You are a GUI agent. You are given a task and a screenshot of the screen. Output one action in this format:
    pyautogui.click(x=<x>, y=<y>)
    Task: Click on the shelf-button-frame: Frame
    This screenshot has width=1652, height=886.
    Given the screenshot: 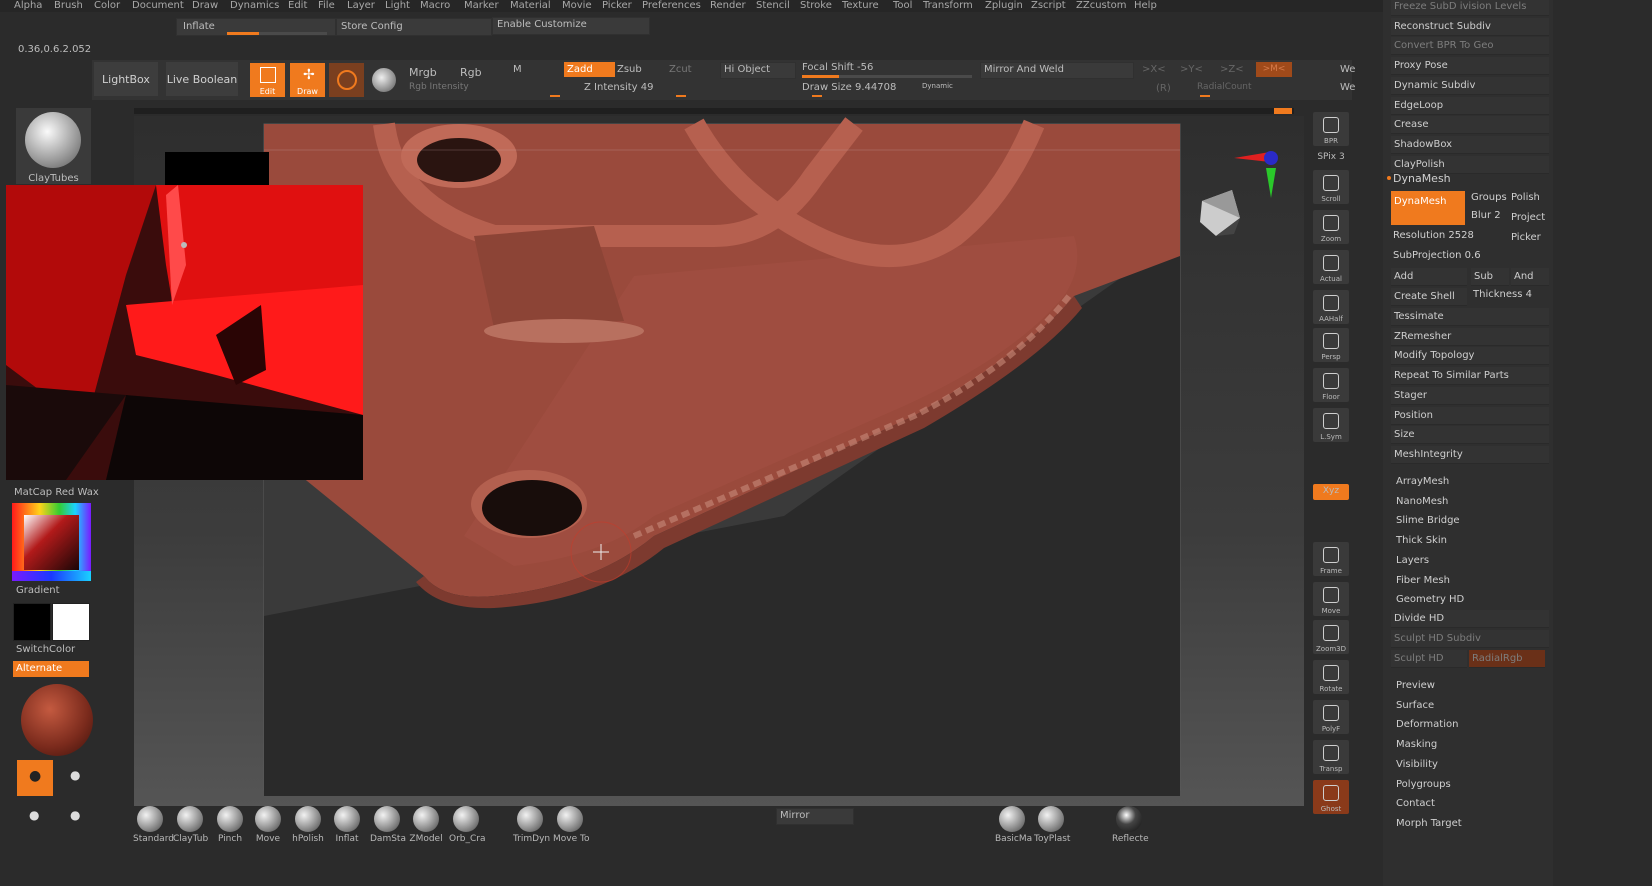 What is the action you would take?
    pyautogui.click(x=1331, y=559)
    